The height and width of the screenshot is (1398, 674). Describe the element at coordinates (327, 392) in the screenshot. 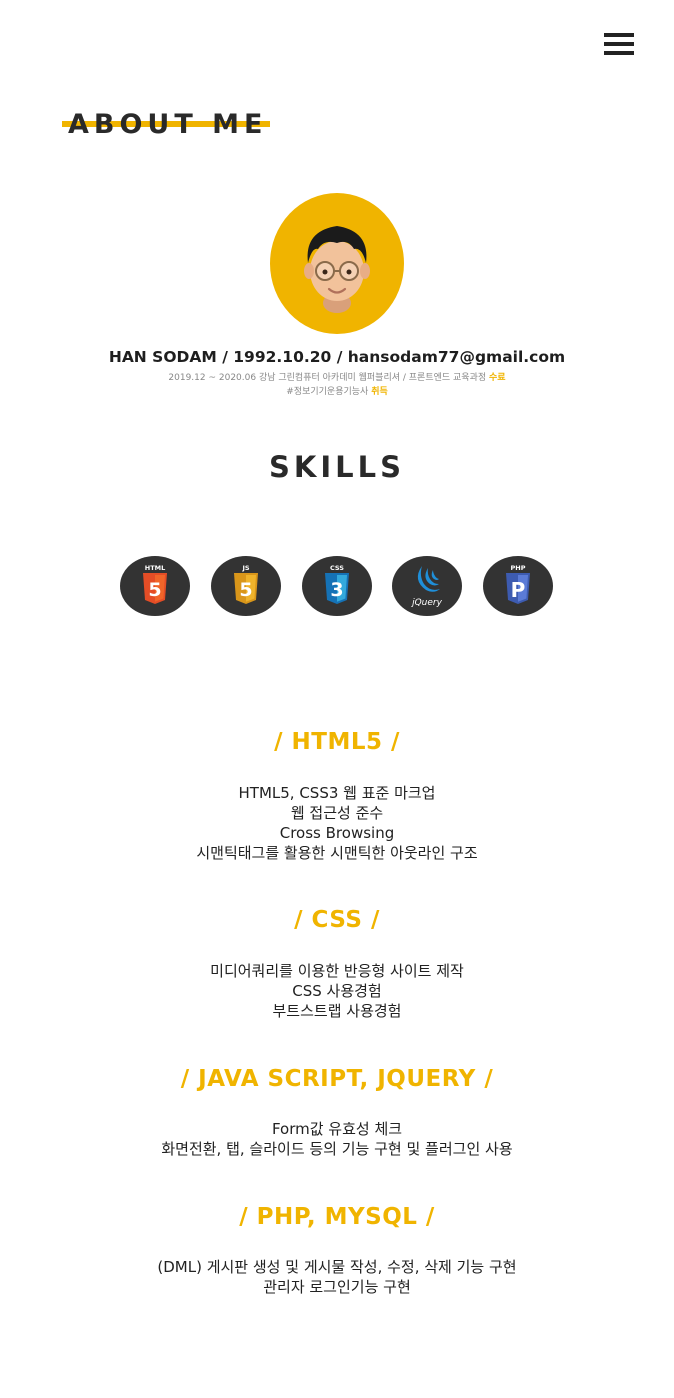

I see `certificate-text: #정보기기운용기능사` at that location.